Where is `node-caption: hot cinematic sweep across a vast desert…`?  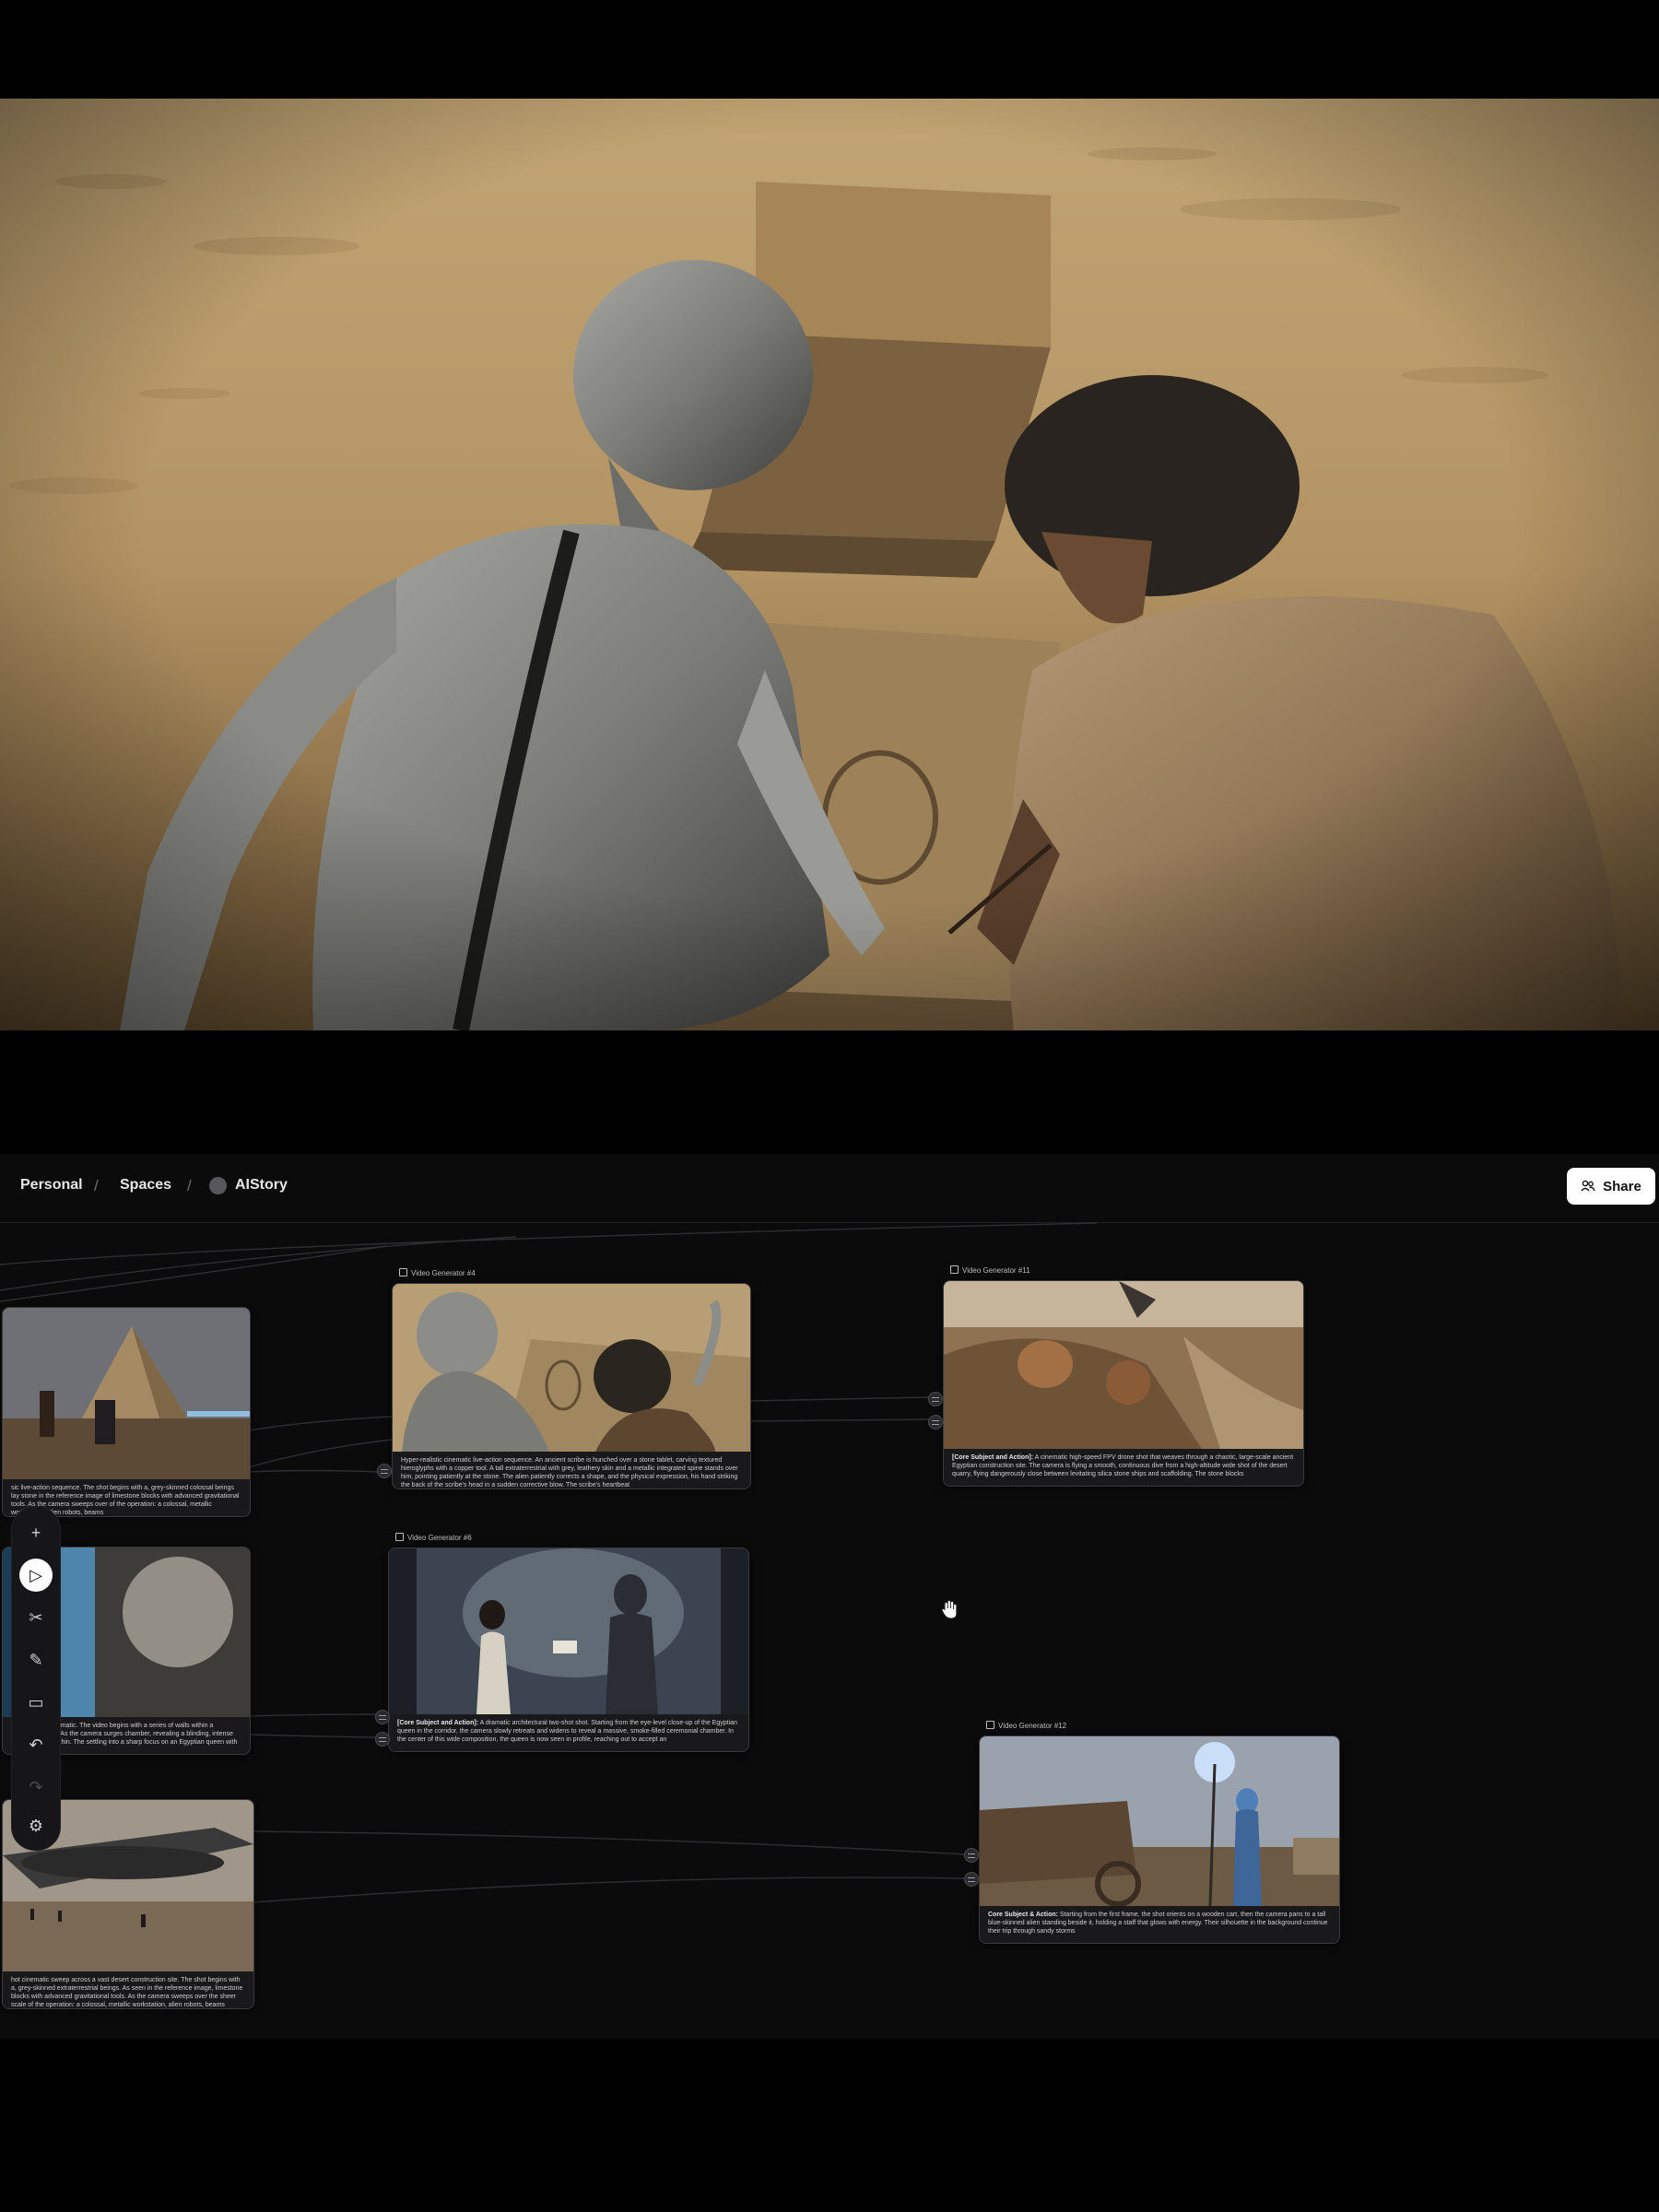
node-caption: hot cinematic sweep across a vast desert… is located at coordinates (128, 1989).